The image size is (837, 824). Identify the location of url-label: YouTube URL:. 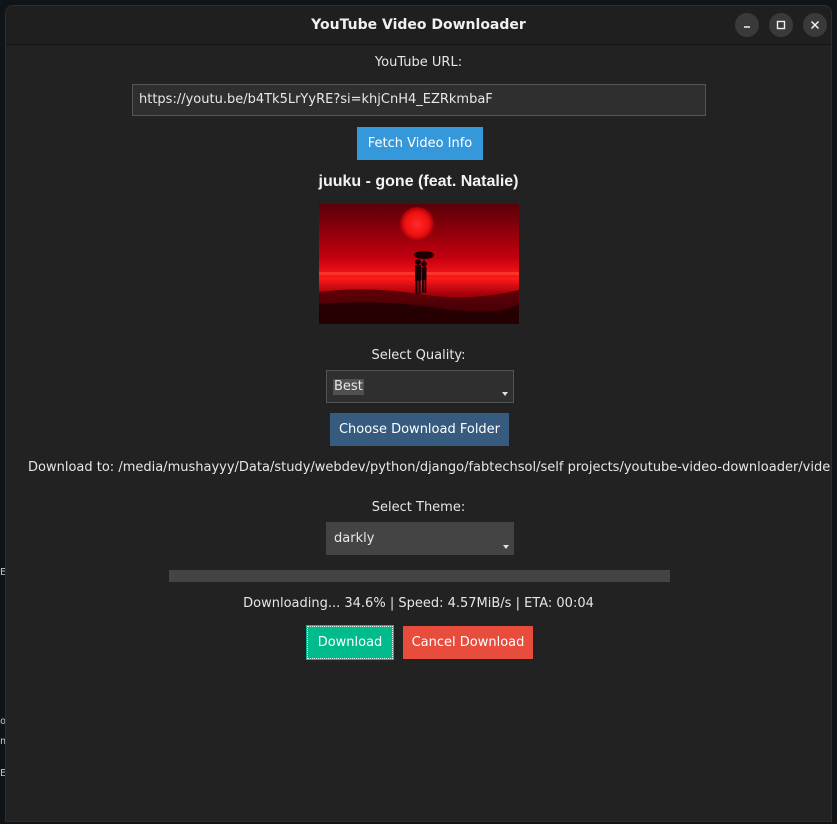
(418, 62).